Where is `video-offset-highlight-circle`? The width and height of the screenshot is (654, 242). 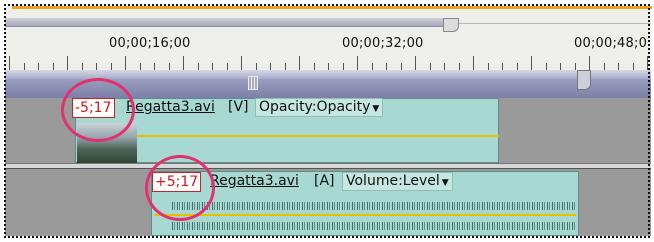 video-offset-highlight-circle is located at coordinates (98, 110).